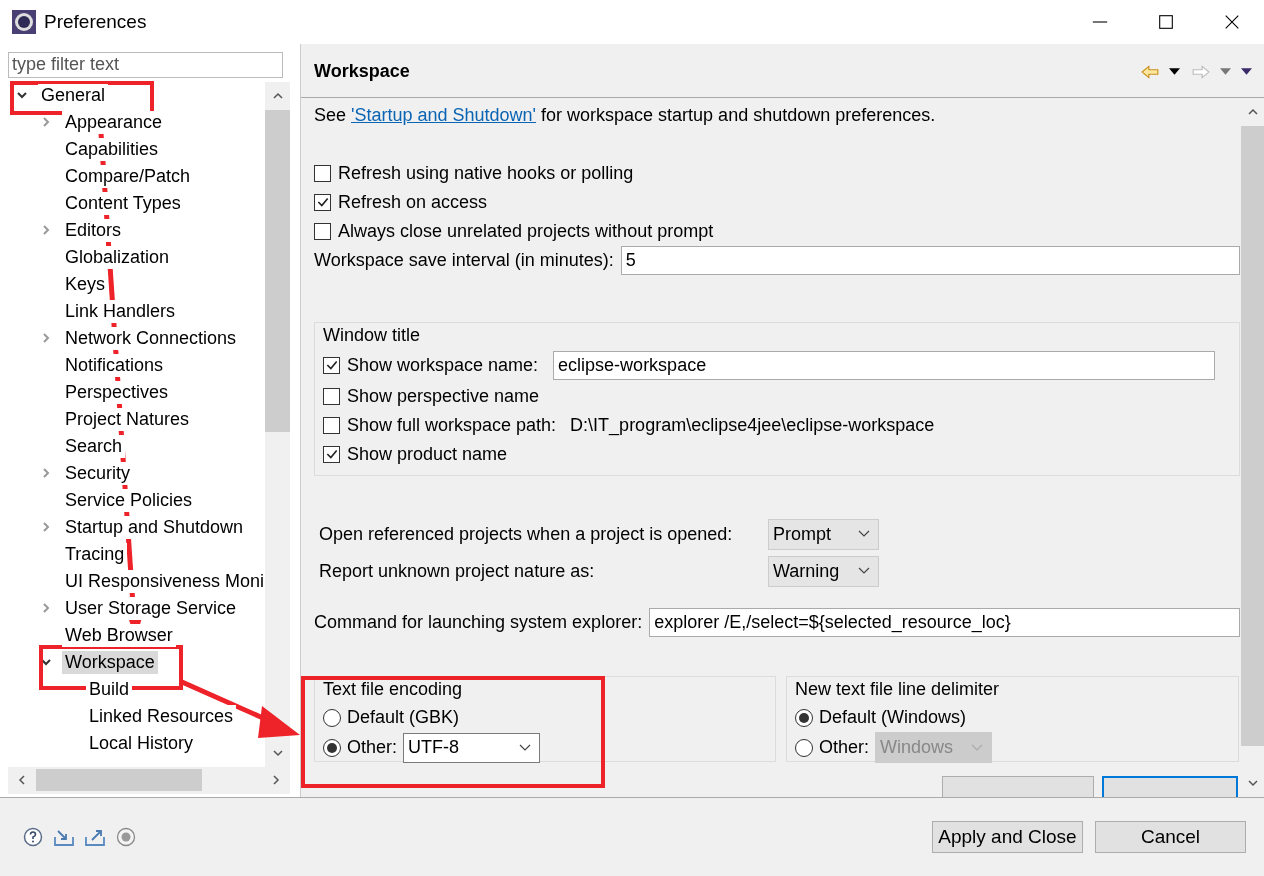 This screenshot has width=1264, height=876. I want to click on filter-field: type filter text, so click(145, 64).